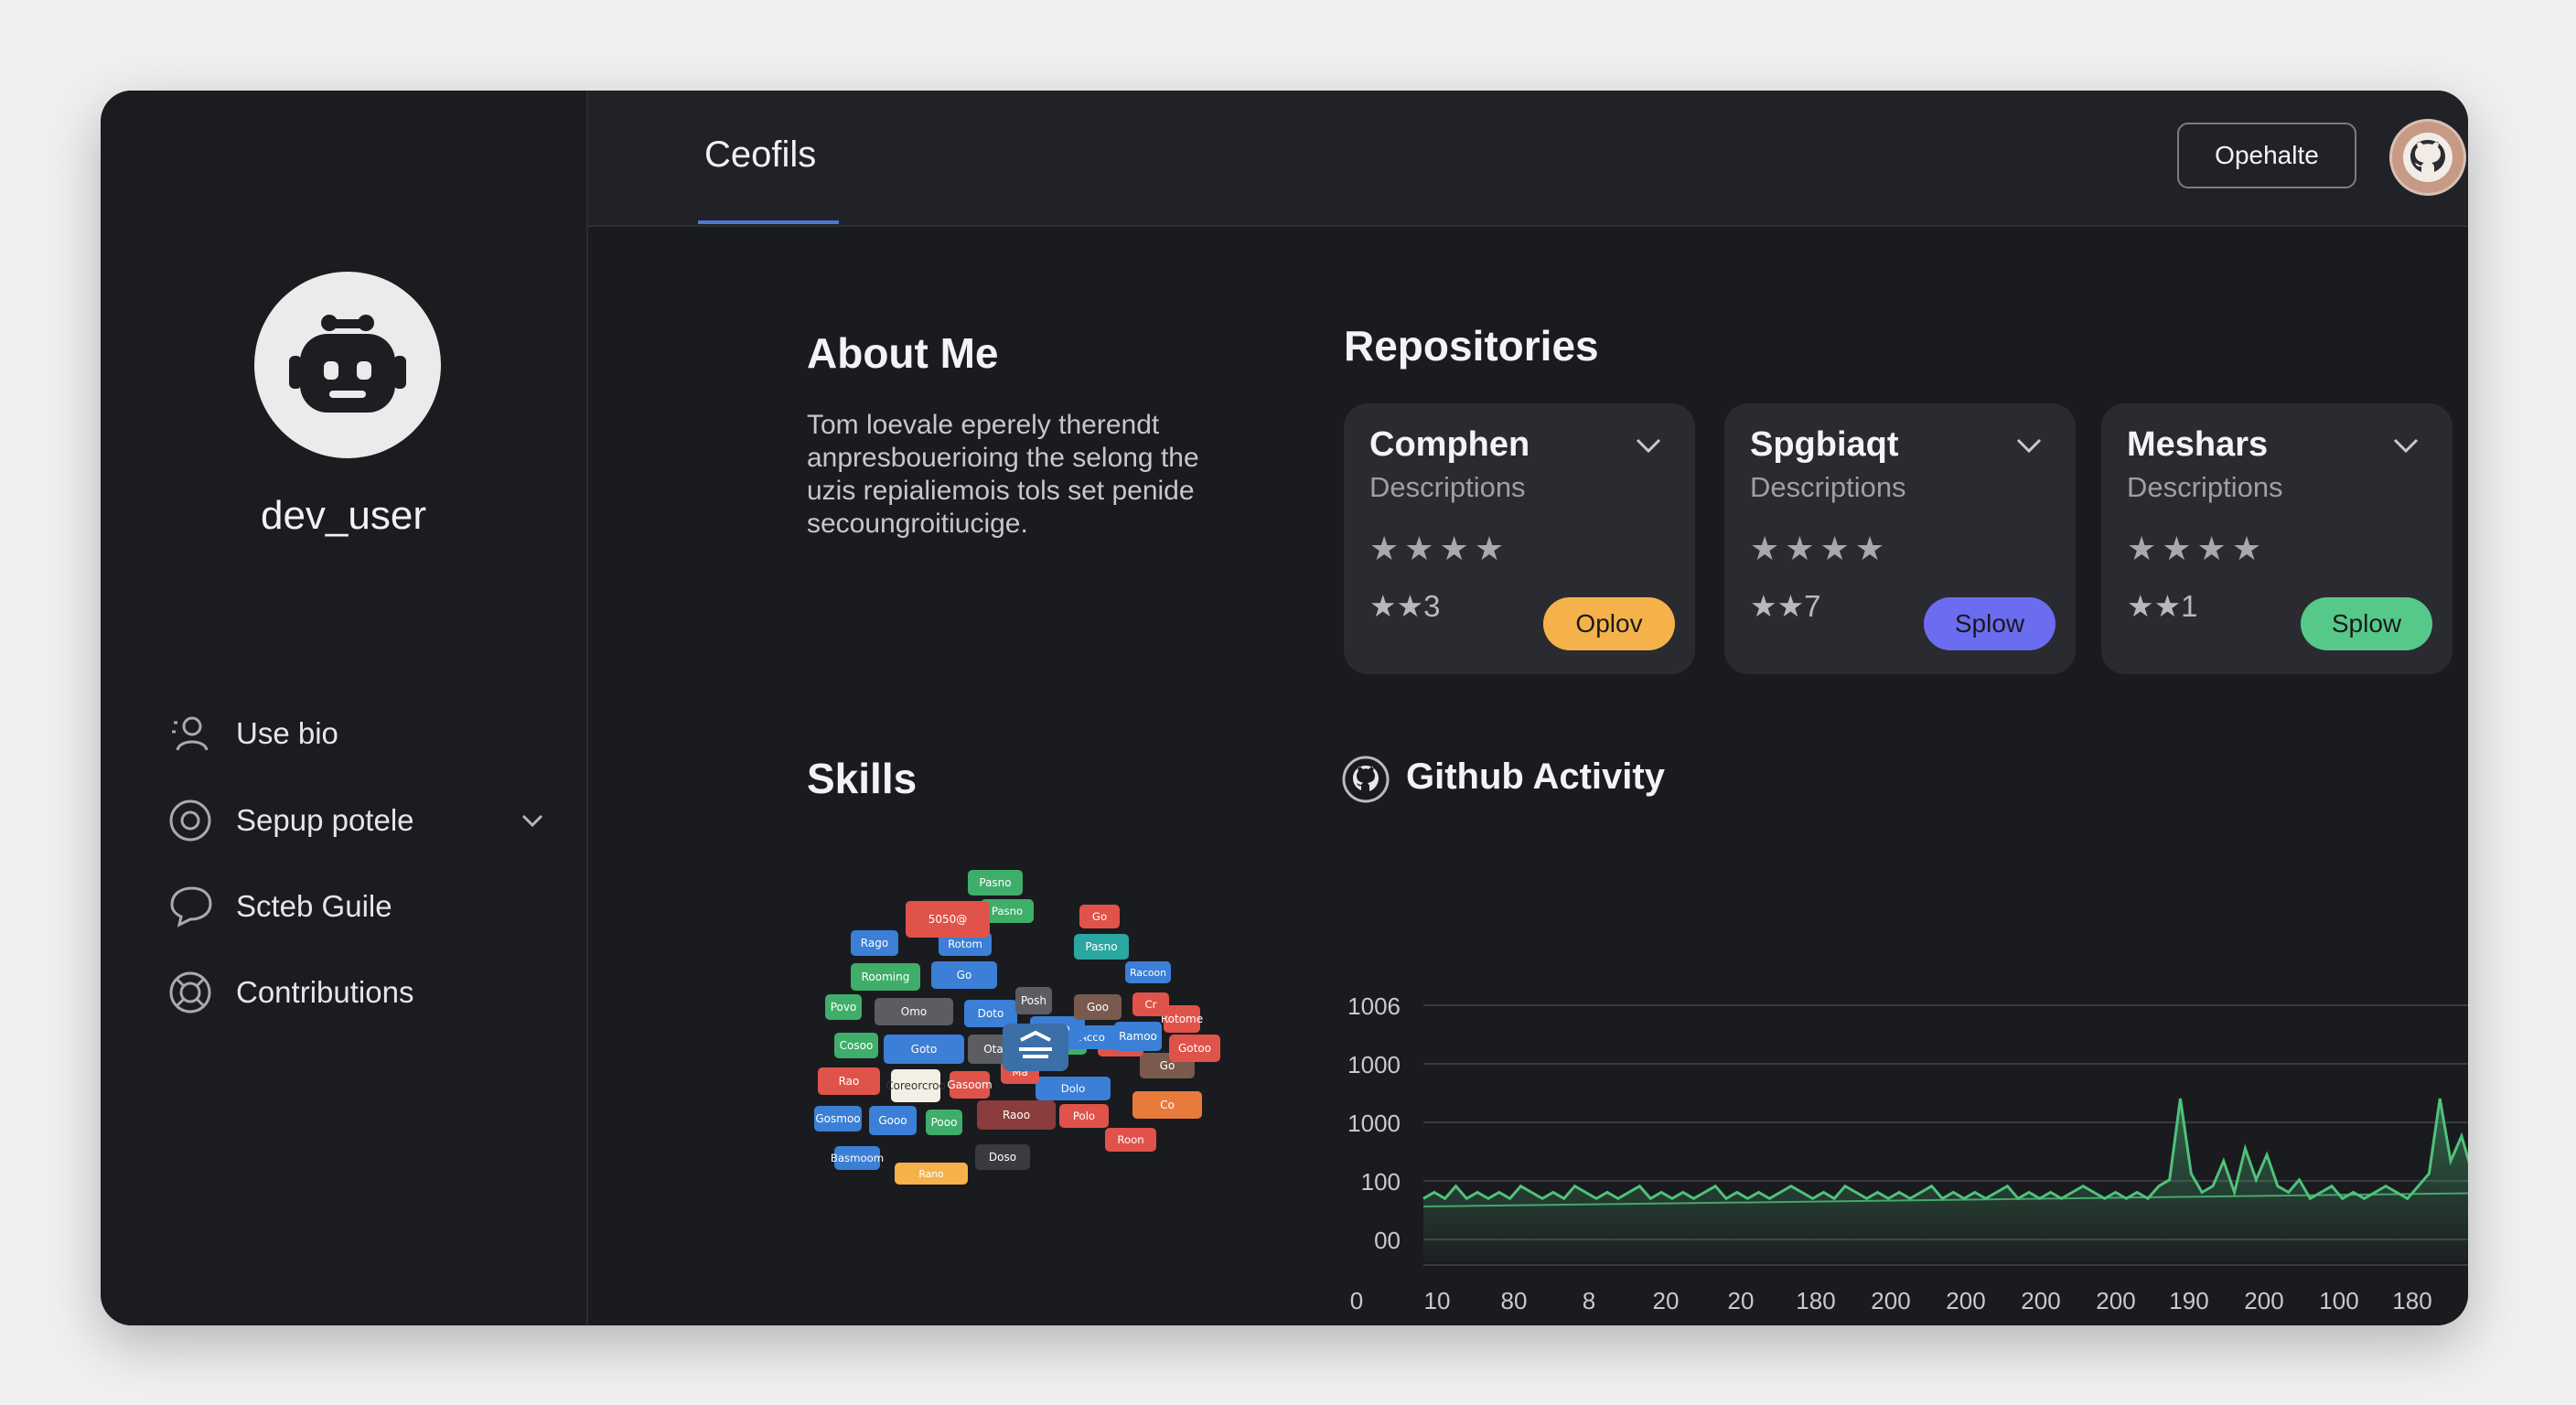 Image resolution: width=2576 pixels, height=1405 pixels. Describe the element at coordinates (357, 907) in the screenshot. I see `sidebar-item-chat: Scteb Guile` at that location.